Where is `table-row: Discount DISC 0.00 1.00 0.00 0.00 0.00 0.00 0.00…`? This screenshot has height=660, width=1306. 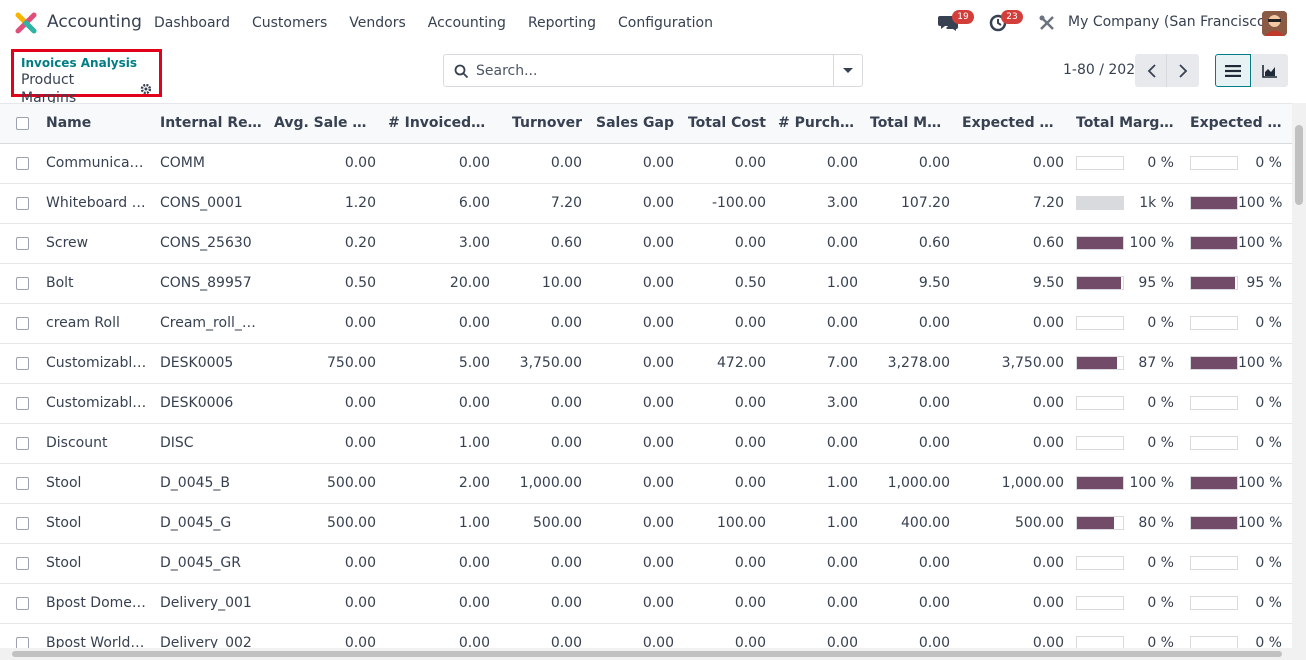 table-row: Discount DISC 0.00 1.00 0.00 0.00 0.00 0.00 0.00… is located at coordinates (646, 443).